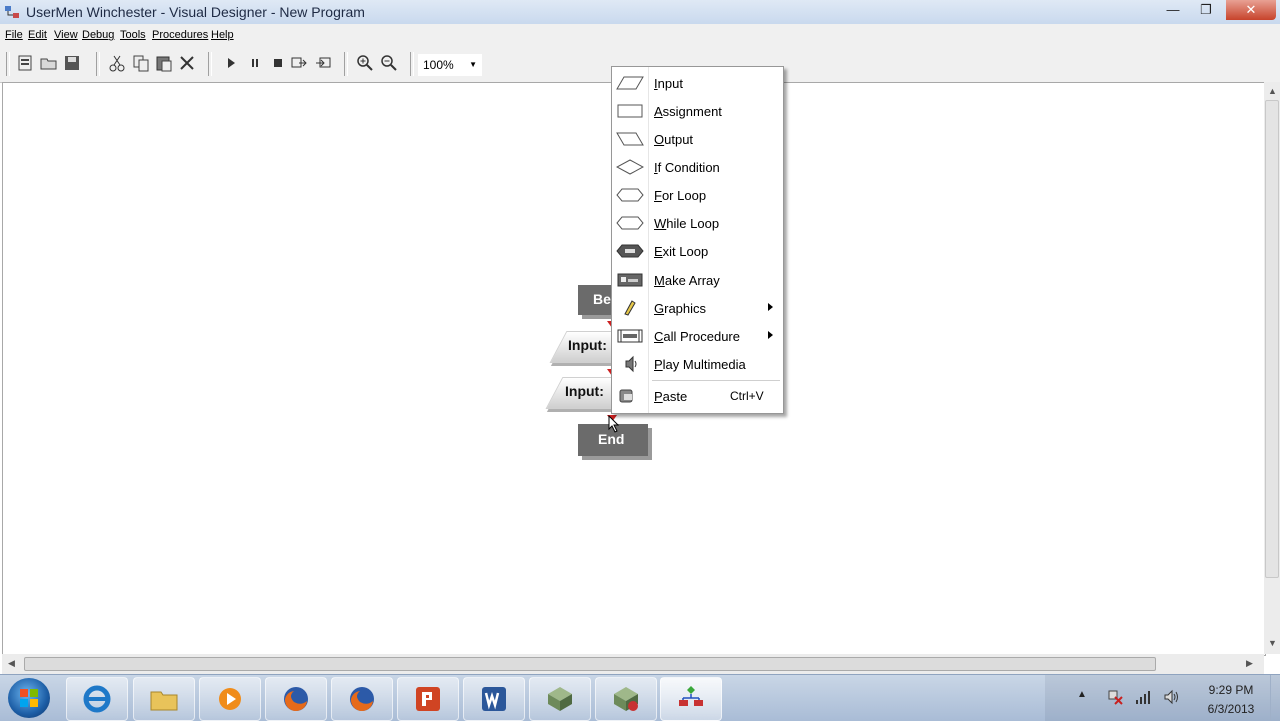 The width and height of the screenshot is (1280, 721). I want to click on menu-tools: Tools, so click(133, 35).